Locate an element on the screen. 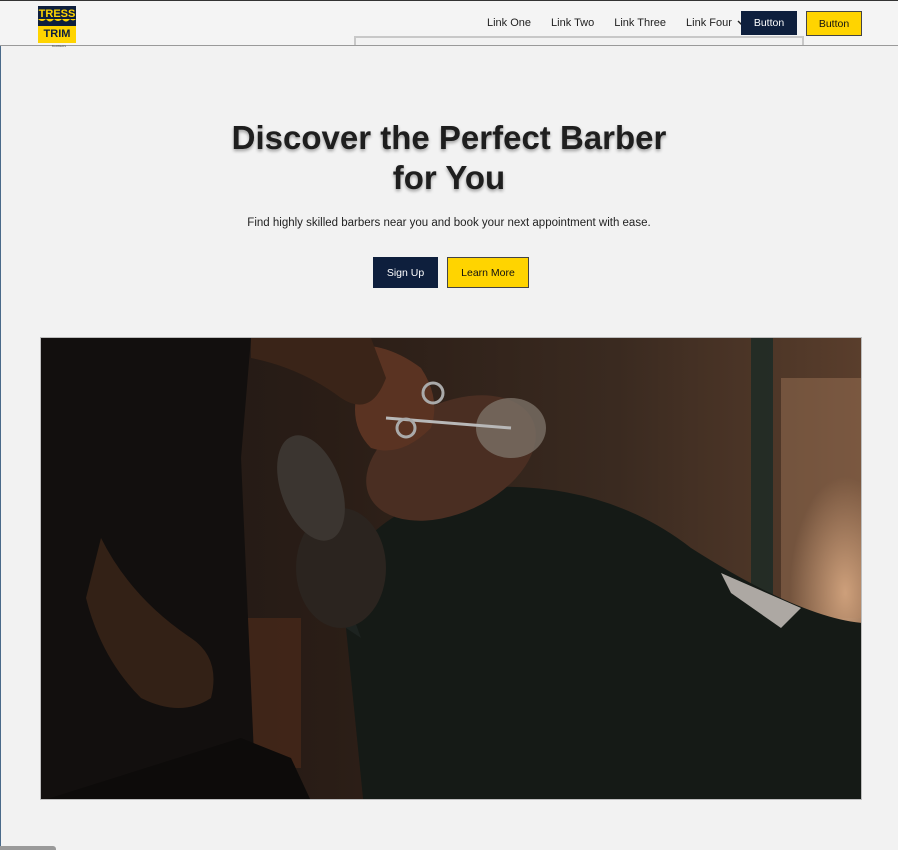 This screenshot has height=850, width=898. nav-links: Link One Link Two Link Three Link Four is located at coordinates (617, 23).